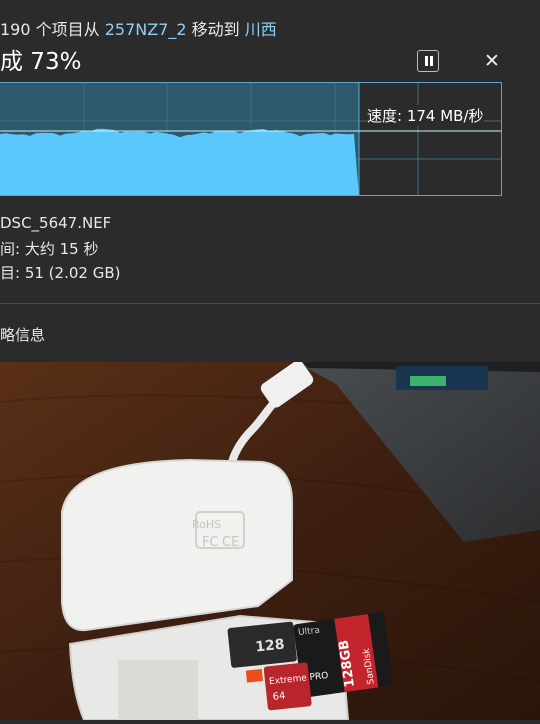 The width and height of the screenshot is (540, 724). I want to click on close-icon: ✕, so click(492, 61).